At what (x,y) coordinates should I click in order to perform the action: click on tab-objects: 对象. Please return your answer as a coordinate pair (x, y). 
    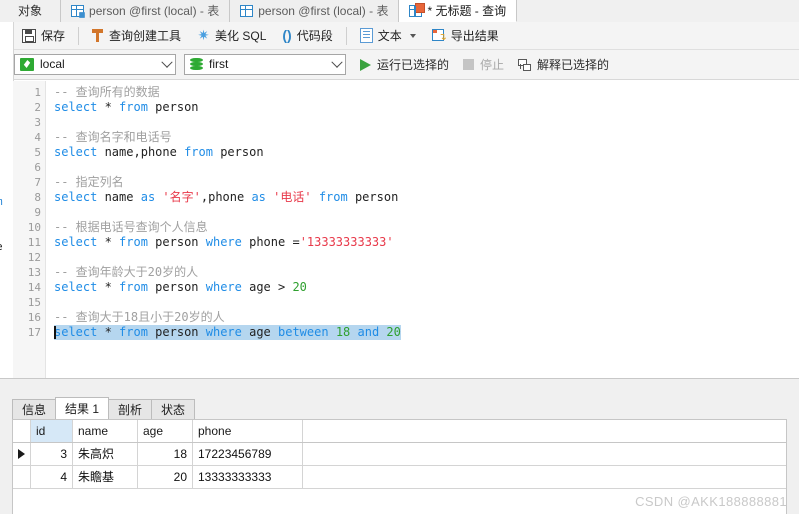
    Looking at the image, I should click on (31, 11).